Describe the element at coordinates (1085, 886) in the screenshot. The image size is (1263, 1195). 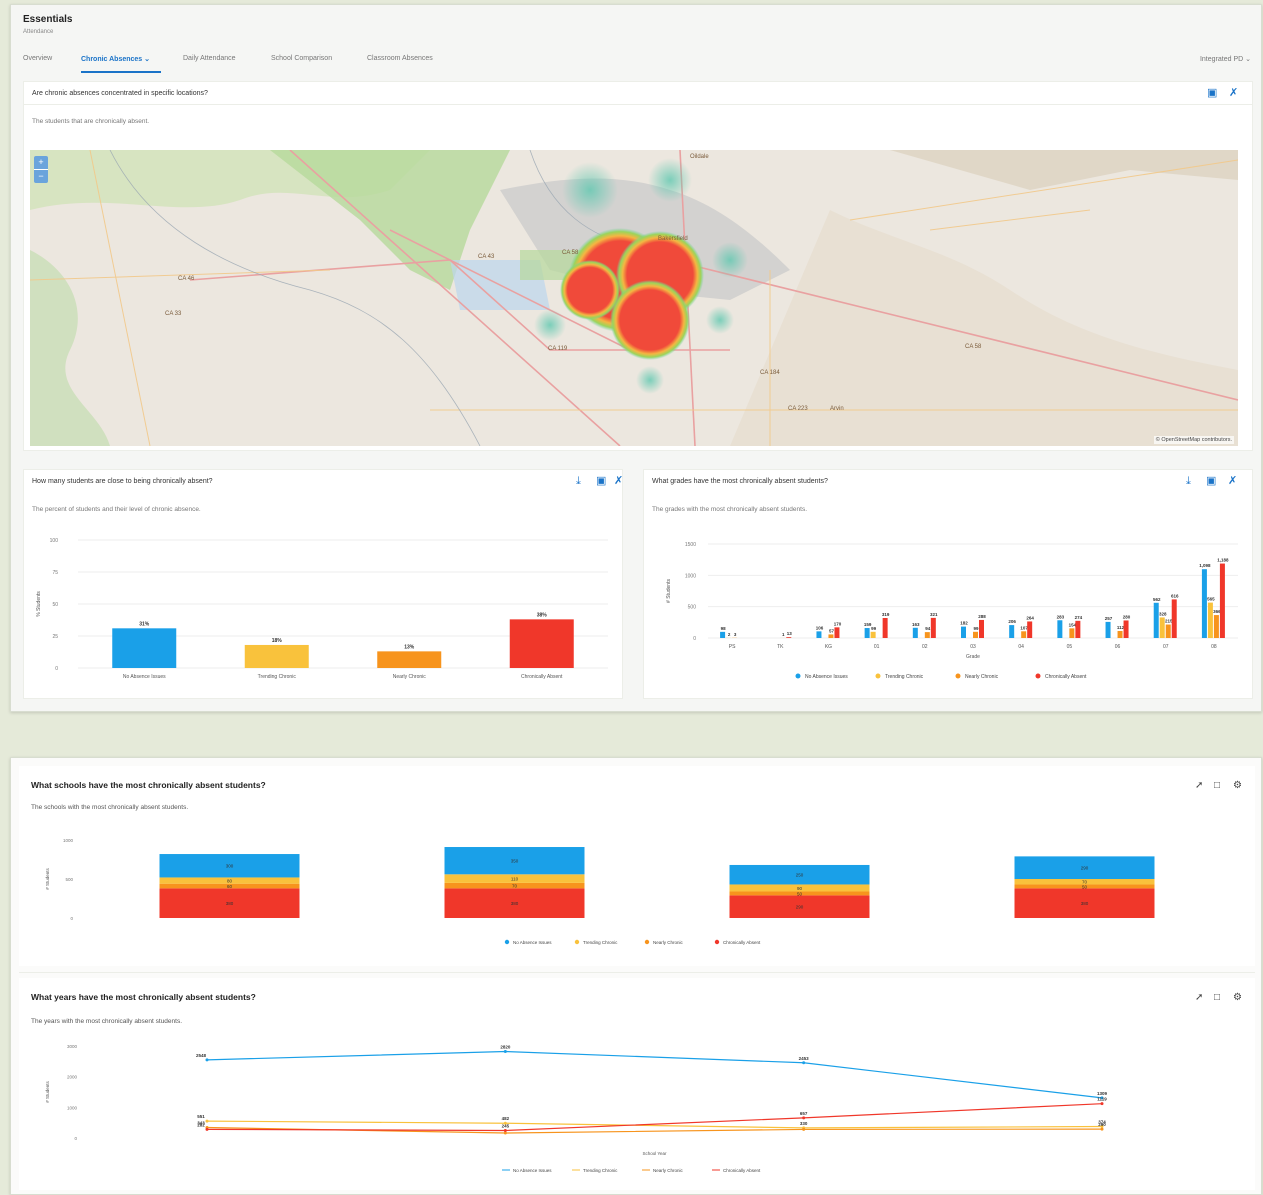
I see `data-label: 50` at that location.